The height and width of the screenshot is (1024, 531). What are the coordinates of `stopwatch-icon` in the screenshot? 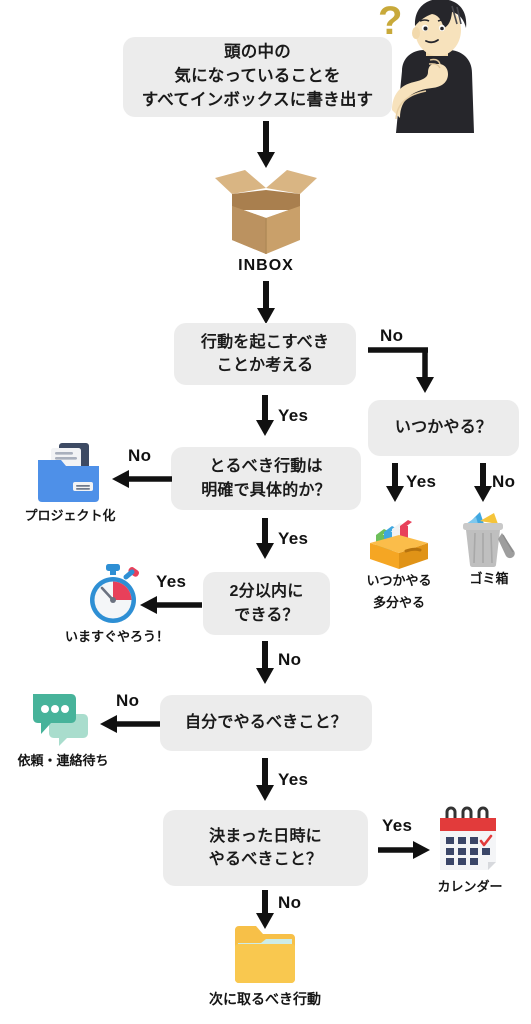 It's located at (116, 595).